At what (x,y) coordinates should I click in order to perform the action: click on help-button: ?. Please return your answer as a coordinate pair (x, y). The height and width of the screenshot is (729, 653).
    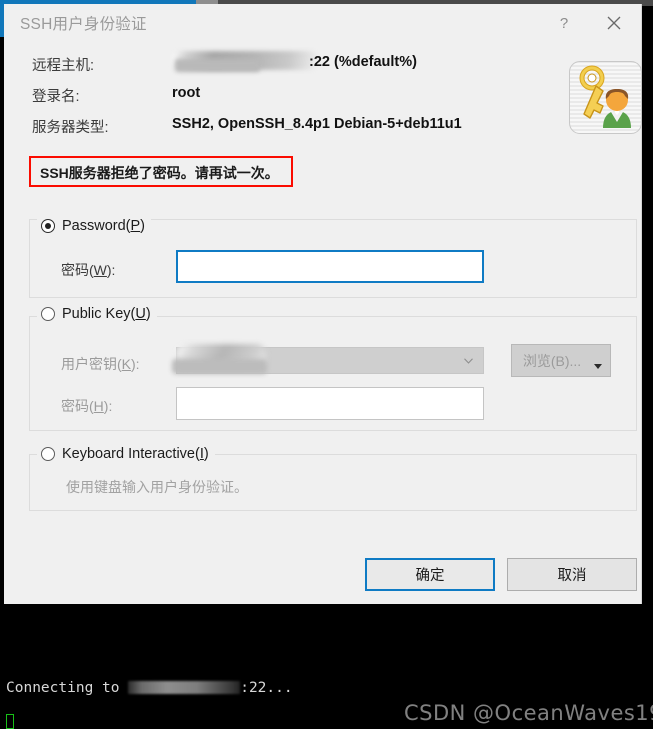
    Looking at the image, I should click on (564, 23).